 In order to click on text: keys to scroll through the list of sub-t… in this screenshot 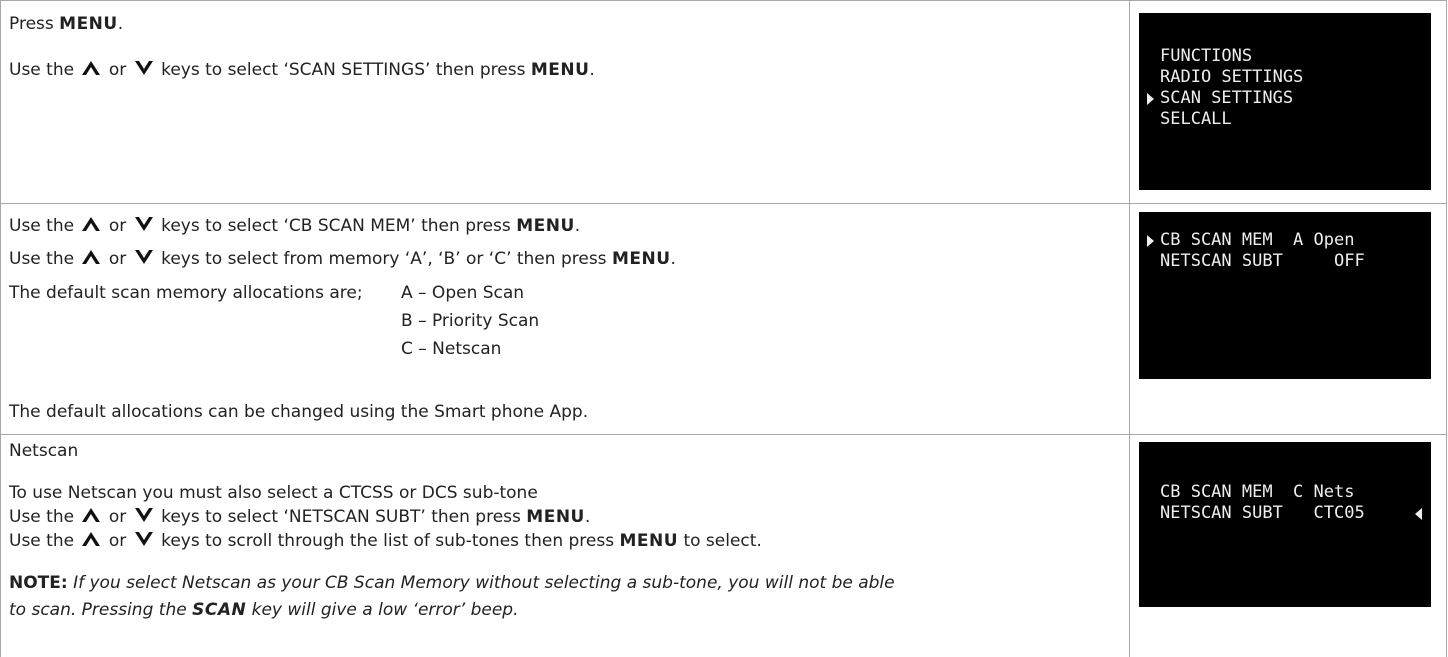, I will do `click(387, 541)`.